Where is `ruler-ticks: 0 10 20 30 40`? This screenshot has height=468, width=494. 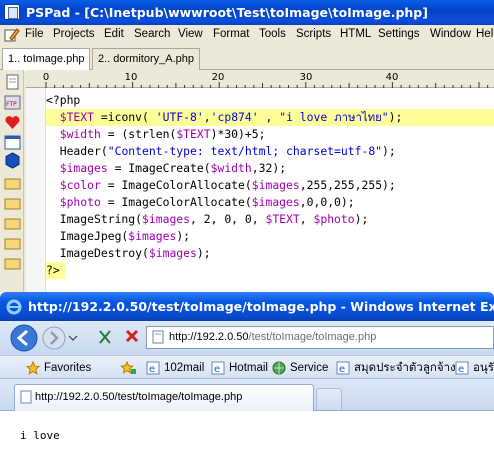 ruler-ticks: 0 10 20 30 40 is located at coordinates (266, 80).